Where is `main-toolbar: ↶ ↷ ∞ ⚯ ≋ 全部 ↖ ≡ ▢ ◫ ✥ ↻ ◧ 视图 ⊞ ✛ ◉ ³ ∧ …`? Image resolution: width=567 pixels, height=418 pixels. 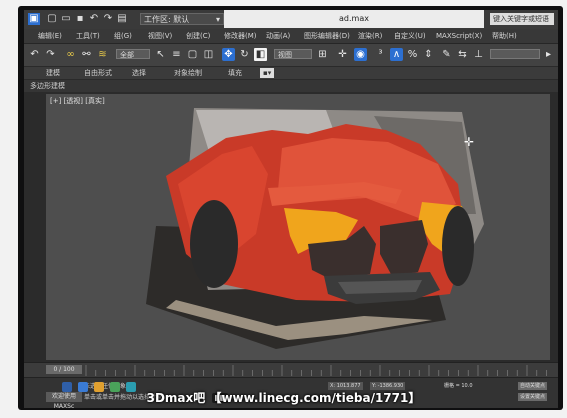
main-toolbar: ↶ ↷ ∞ ⚯ ≋ 全部 ↖ ≡ ▢ ◫ ✥ ↻ ◧ 视图 ⊞ ✛ ◉ ³ ∧ … is located at coordinates (291, 55).